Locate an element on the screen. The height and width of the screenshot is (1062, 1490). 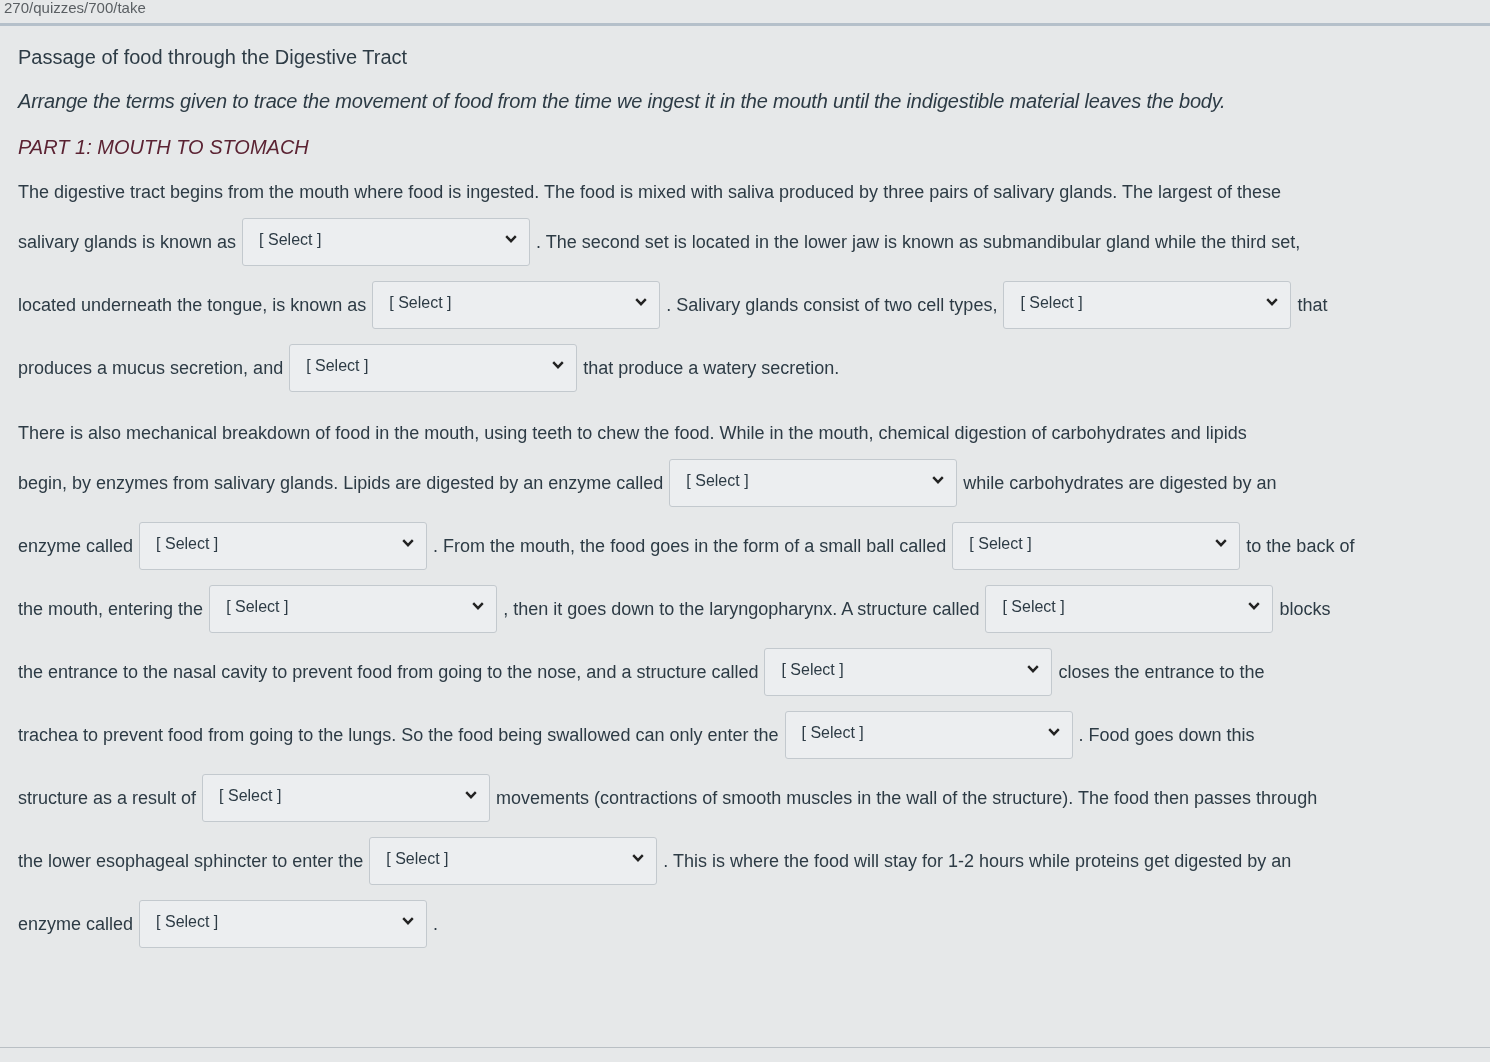
passage-text: begin, by enzymes from salivary glands. Lipids are digested by an enzyme called is located at coordinates (341, 483).